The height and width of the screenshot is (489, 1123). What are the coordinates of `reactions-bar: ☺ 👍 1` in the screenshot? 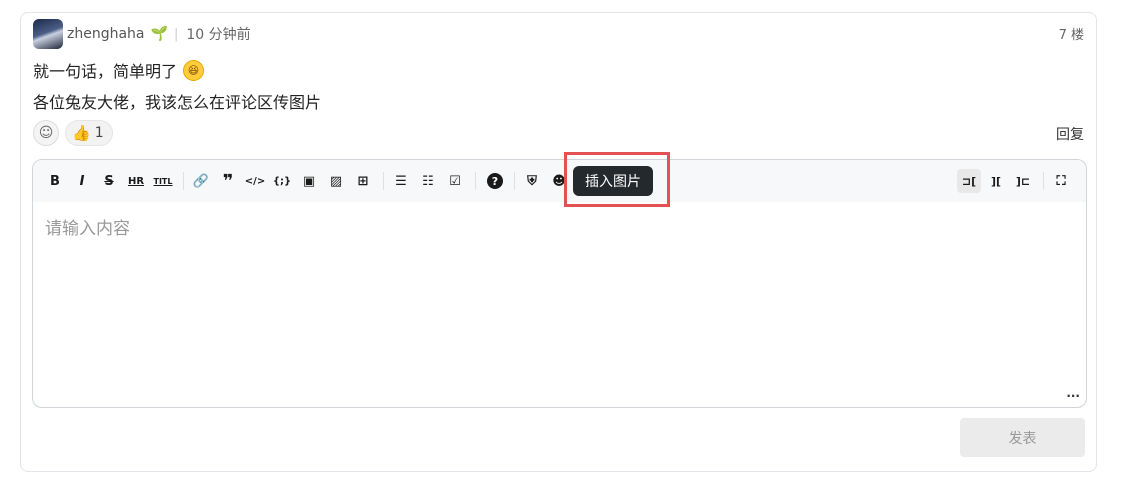 It's located at (73, 133).